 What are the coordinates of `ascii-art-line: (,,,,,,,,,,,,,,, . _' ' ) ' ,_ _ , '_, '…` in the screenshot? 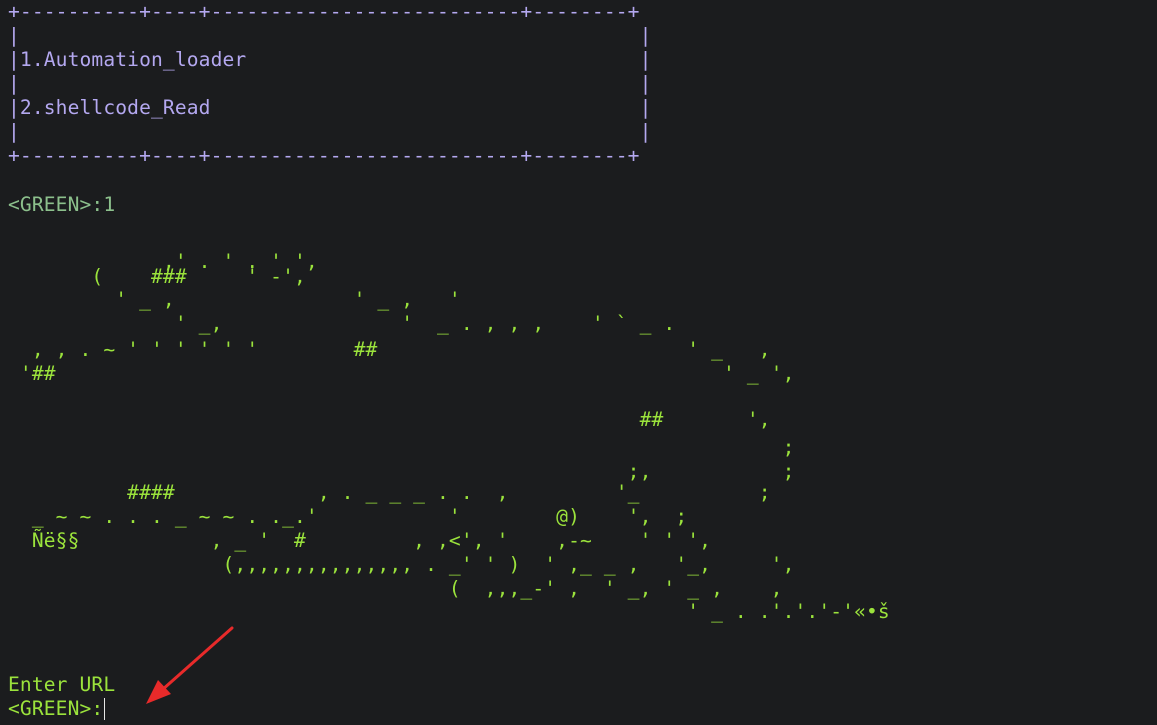 It's located at (401, 564).